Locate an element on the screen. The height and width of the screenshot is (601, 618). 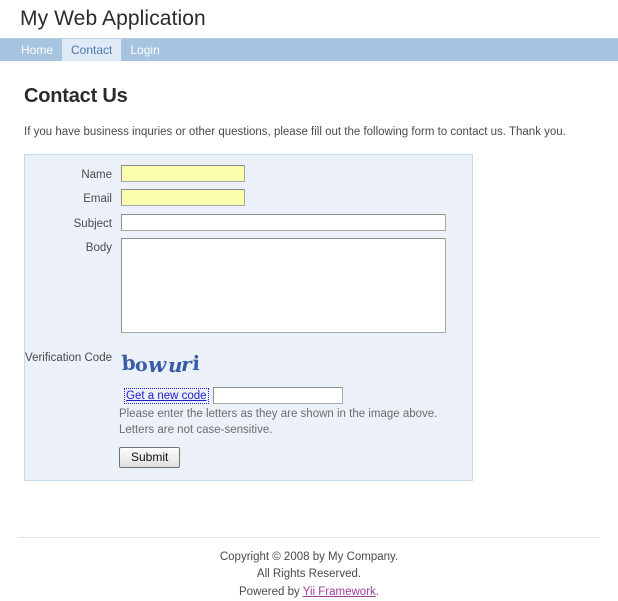
submit-button: Submit is located at coordinates (150, 458).